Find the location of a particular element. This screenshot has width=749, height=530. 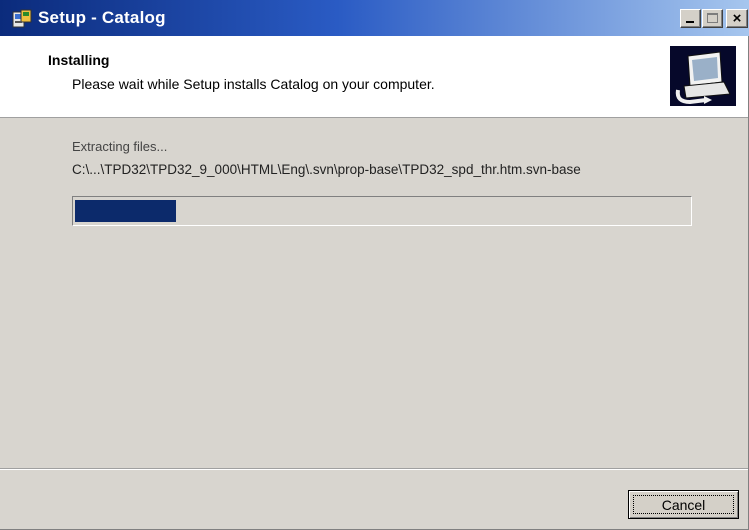

close-glyph: × is located at coordinates (737, 18).